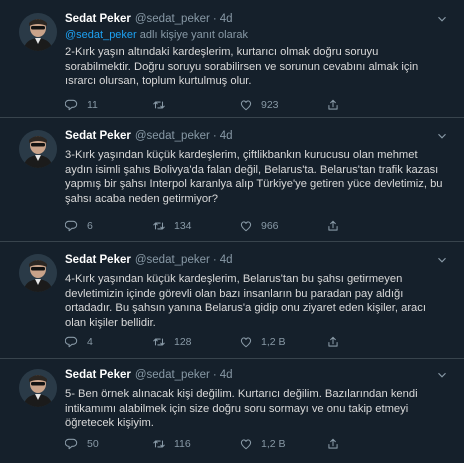  I want to click on retweet-count: 134, so click(183, 226).